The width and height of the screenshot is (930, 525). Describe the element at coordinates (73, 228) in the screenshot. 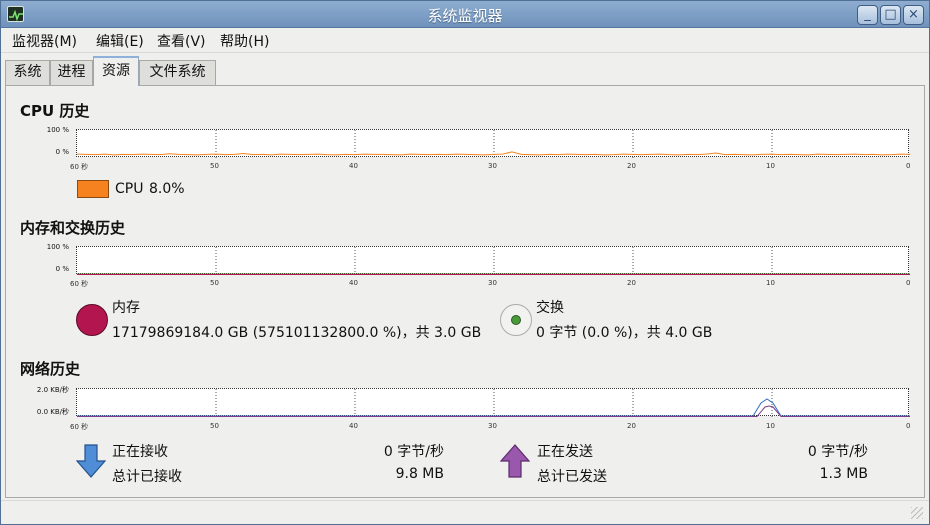

I see `memory-history-title: 内存和交换历史` at that location.